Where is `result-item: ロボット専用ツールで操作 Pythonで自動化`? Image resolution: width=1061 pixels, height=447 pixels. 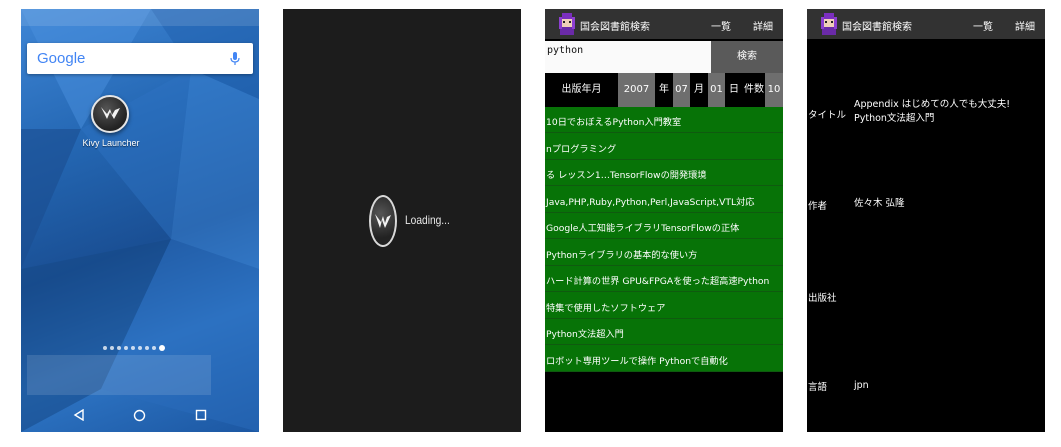
result-item: ロボット専用ツールで操作 Pythonで自動化 is located at coordinates (664, 359).